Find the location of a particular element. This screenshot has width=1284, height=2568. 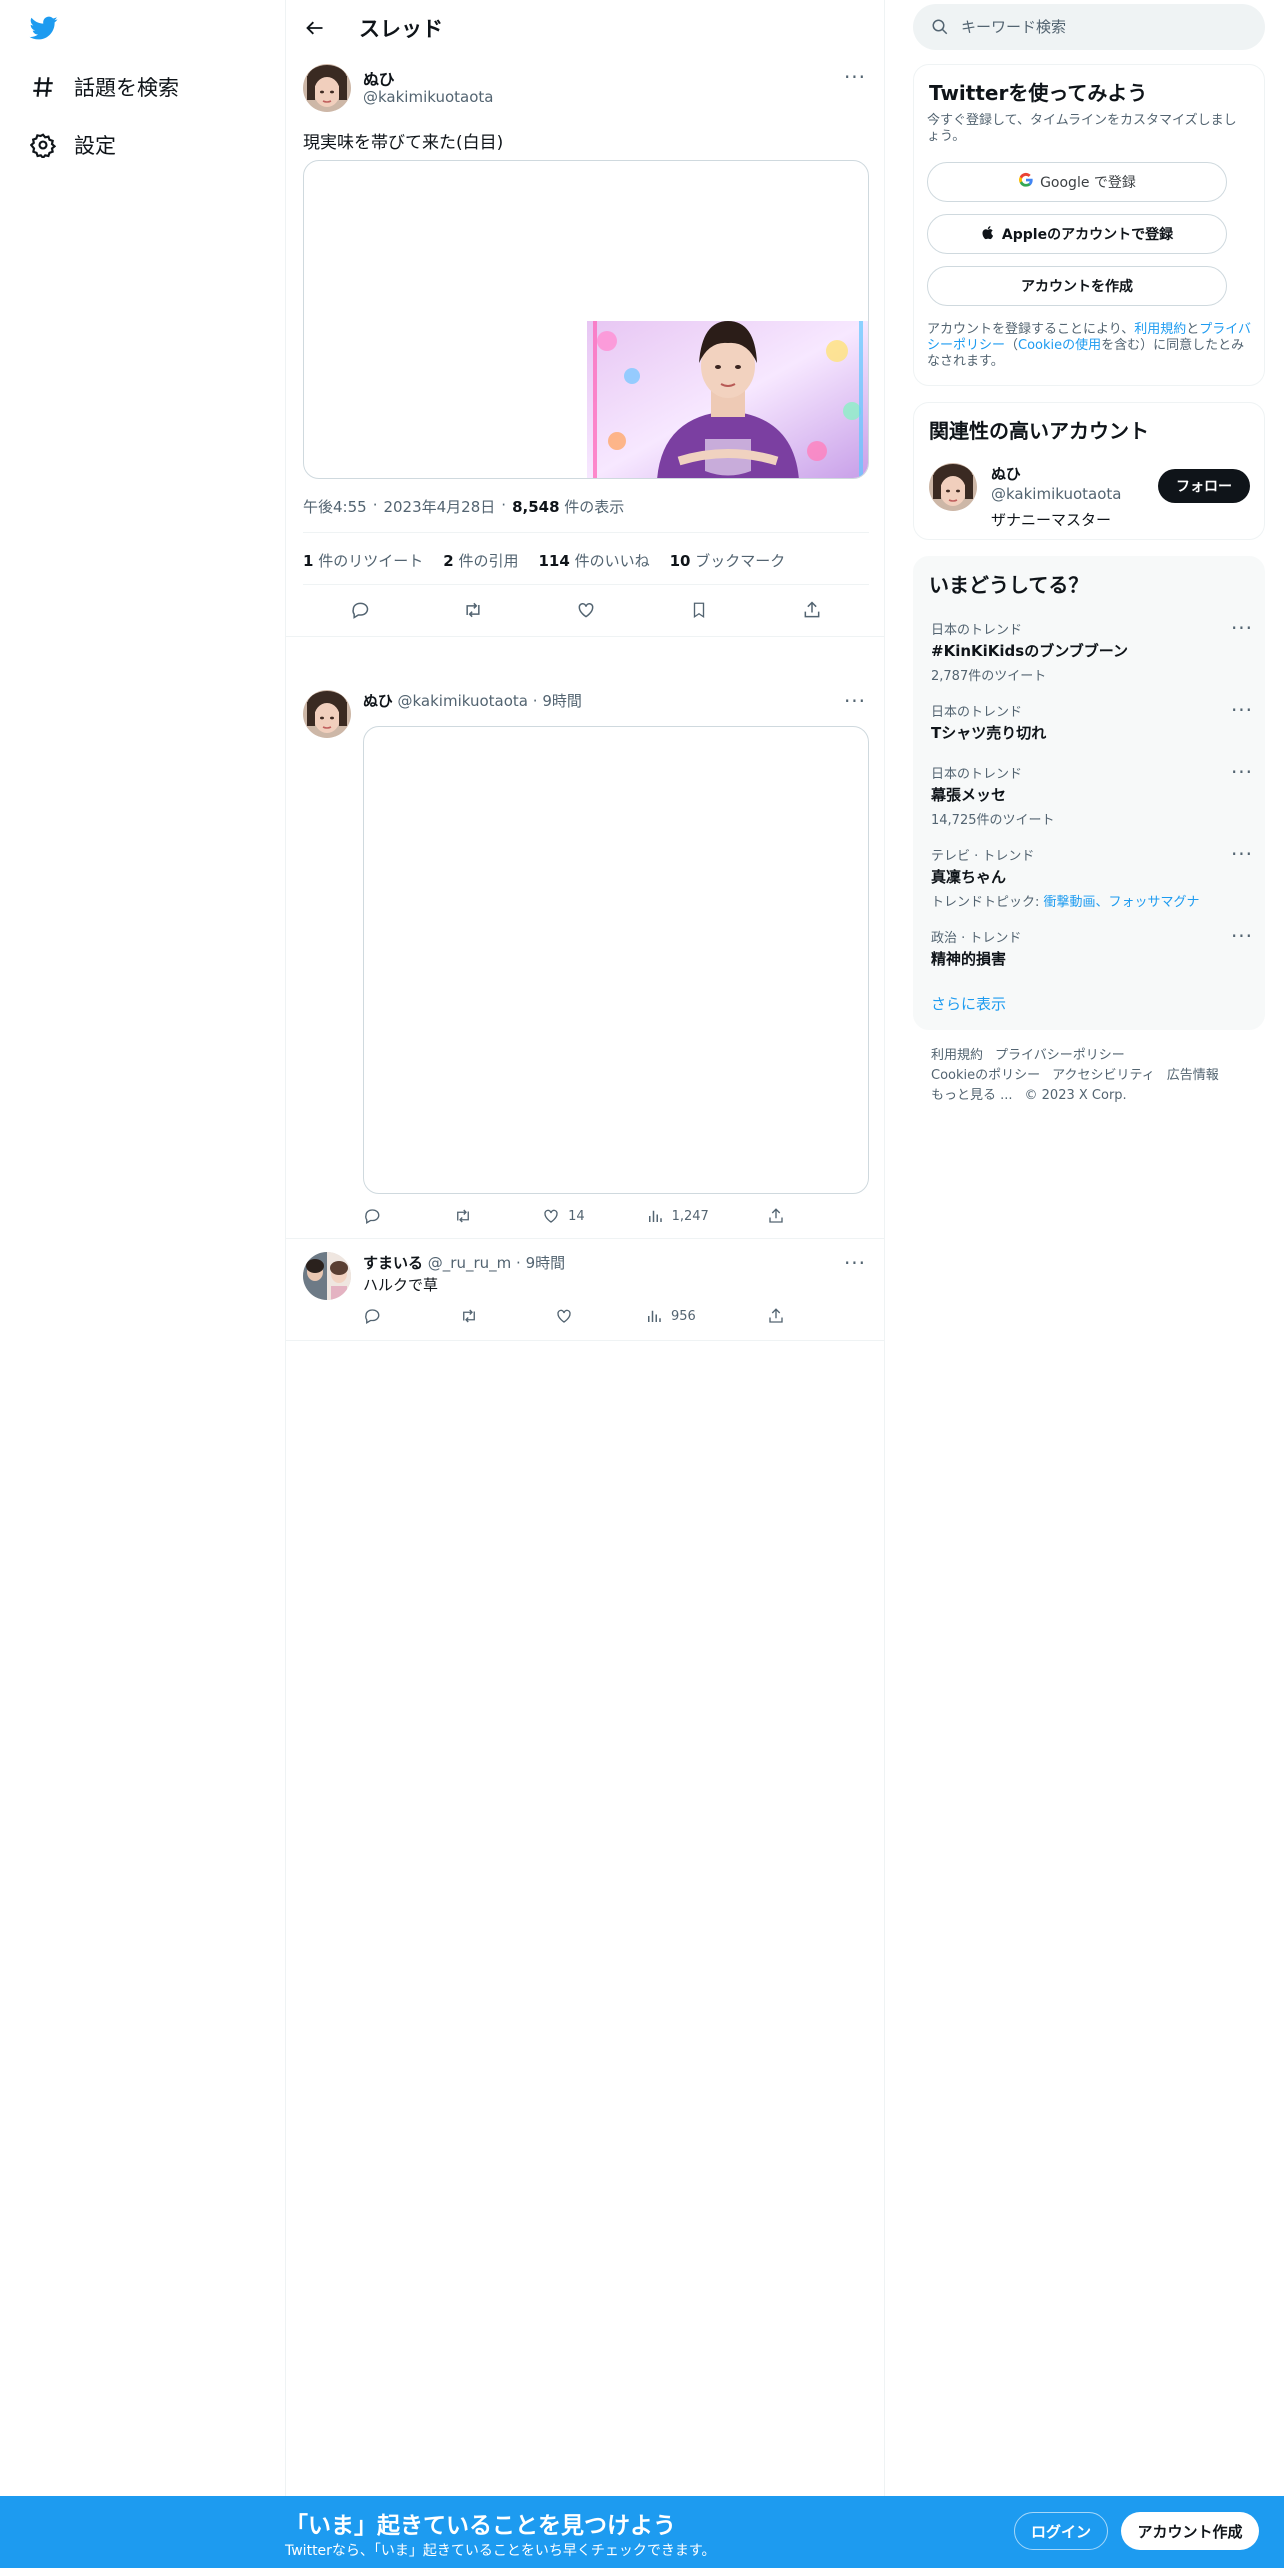

search-icon is located at coordinates (940, 27).